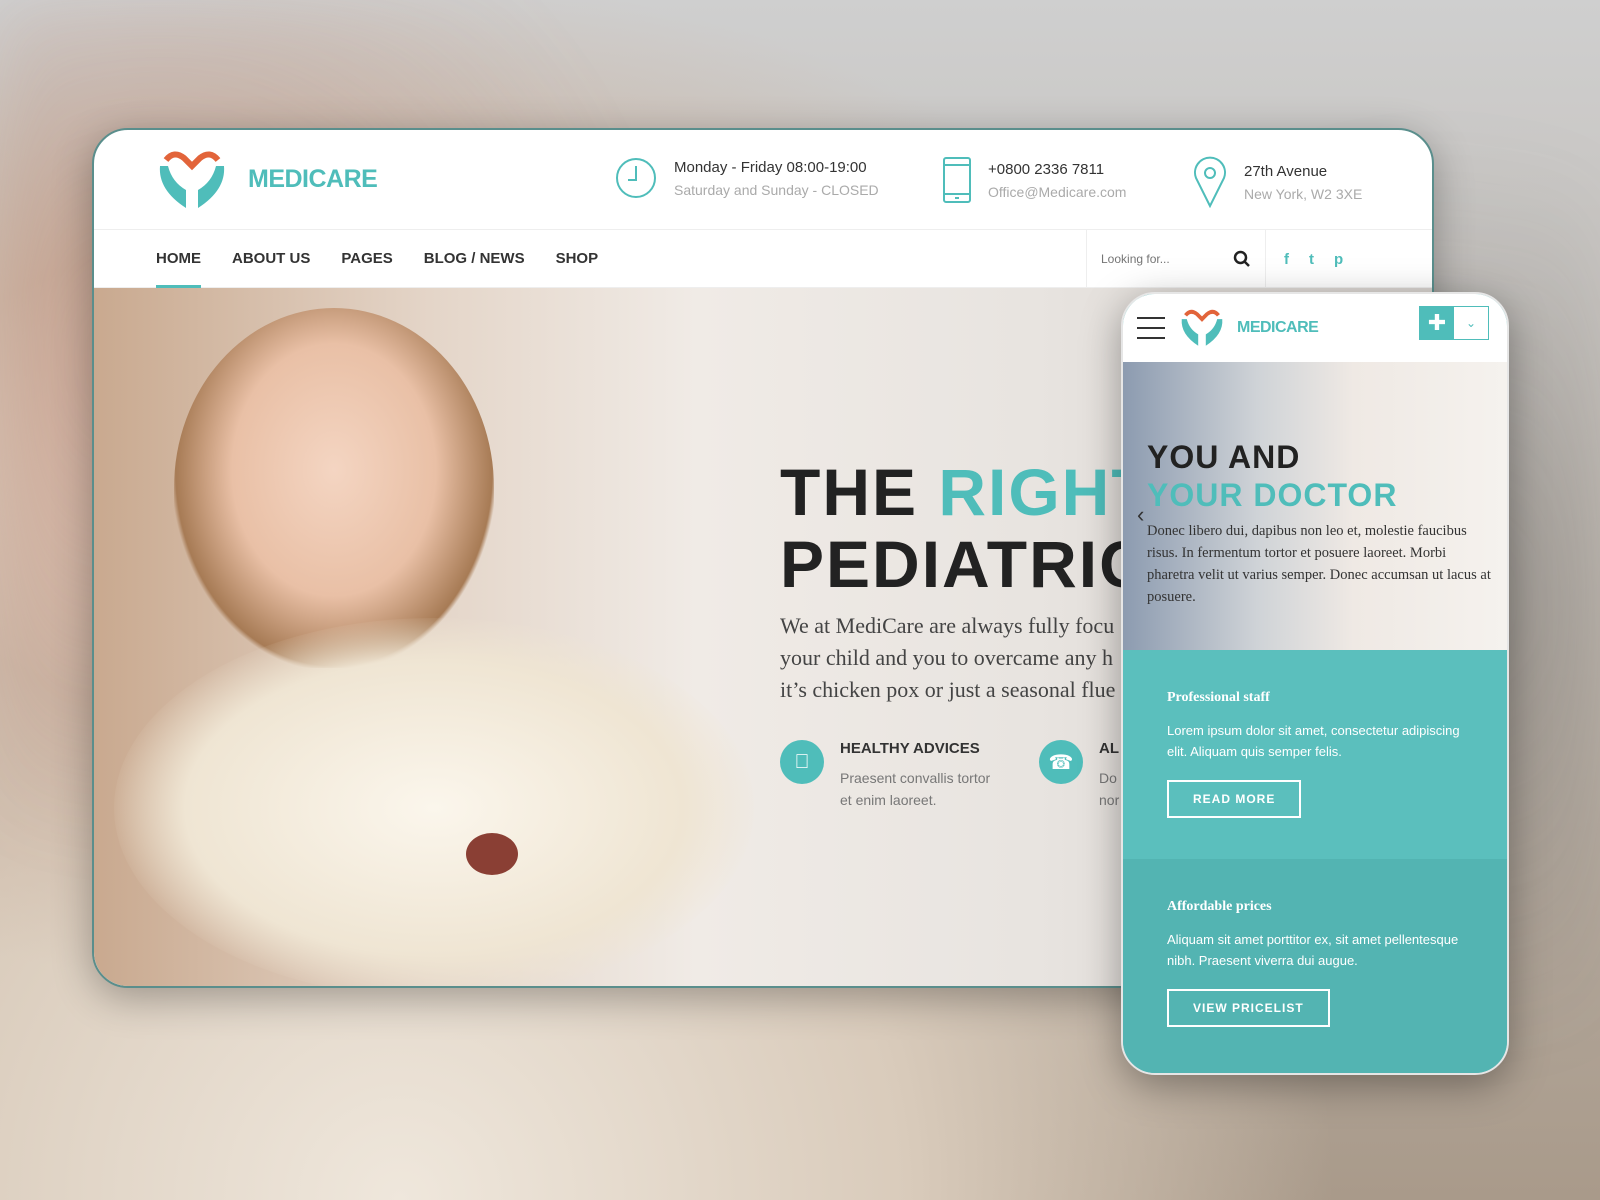 This screenshot has width=1600, height=1200. What do you see at coordinates (1061, 762) in the screenshot?
I see `stethoscope-phone-icon: ☎` at bounding box center [1061, 762].